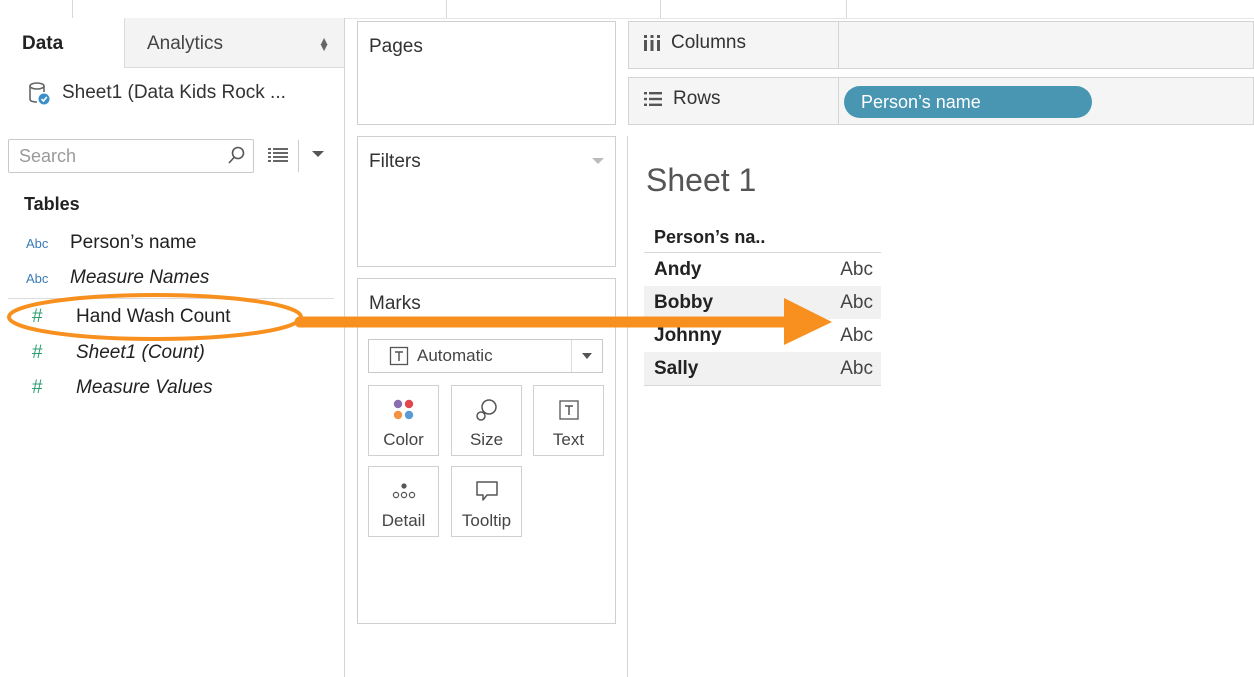 The image size is (1254, 677). I want to click on search-input, so click(115, 156).